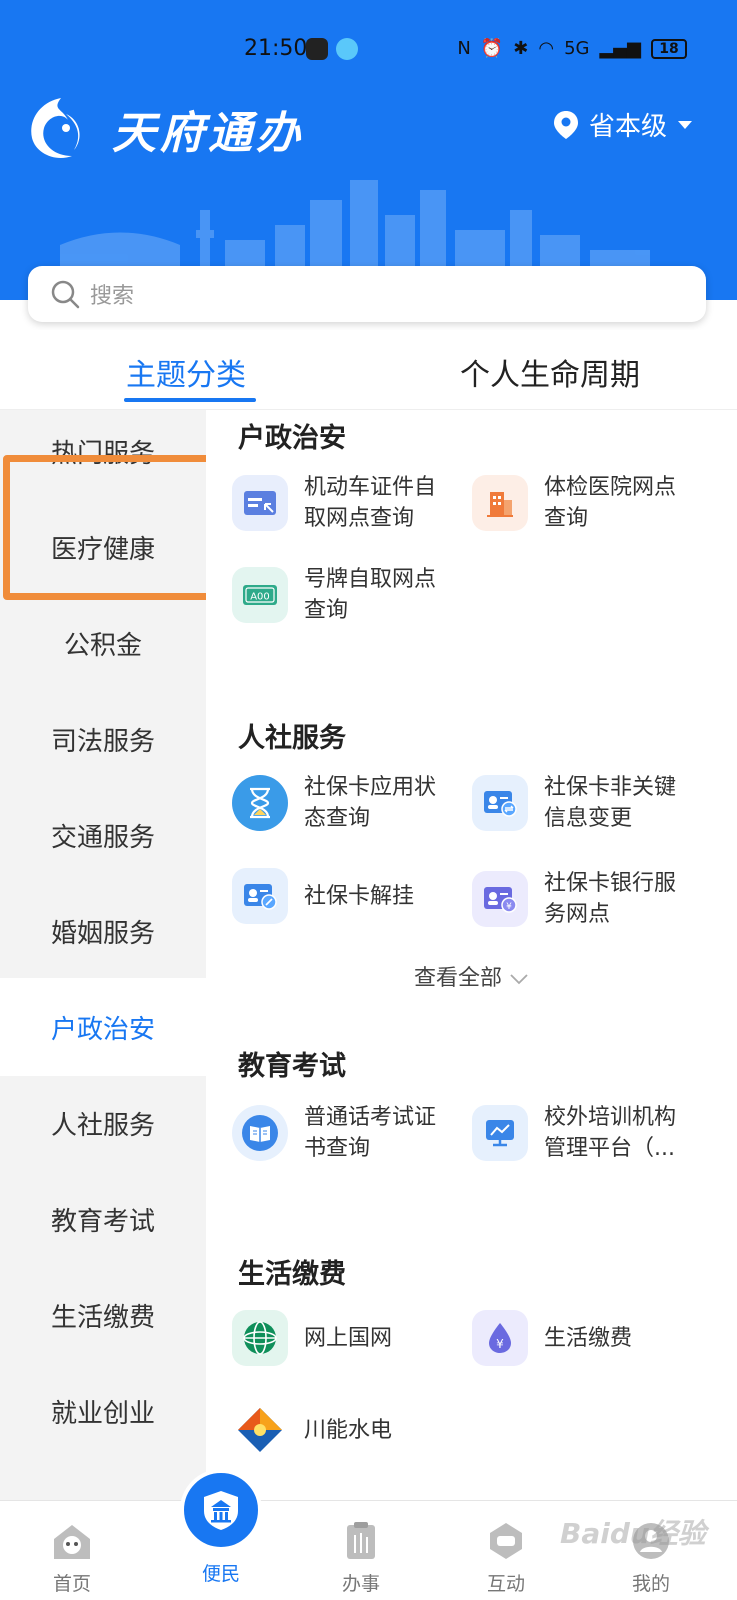 The height and width of the screenshot is (1600, 737). What do you see at coordinates (220, 1574) in the screenshot?
I see `tab-label-active: 便民` at bounding box center [220, 1574].